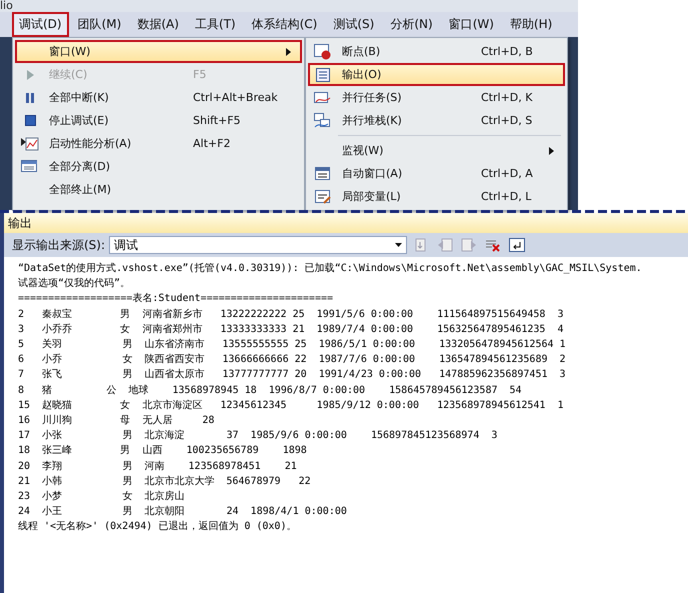 The height and width of the screenshot is (593, 688). I want to click on output-line: 5 关羽 男 山东省济南市 13555555555 25 1986/5/1 0:00:00 1332056478945612564 1, so click(292, 345).